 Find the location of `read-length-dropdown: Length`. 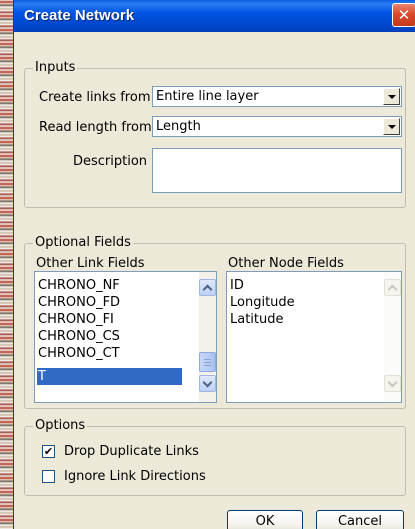

read-length-dropdown: Length is located at coordinates (277, 126).